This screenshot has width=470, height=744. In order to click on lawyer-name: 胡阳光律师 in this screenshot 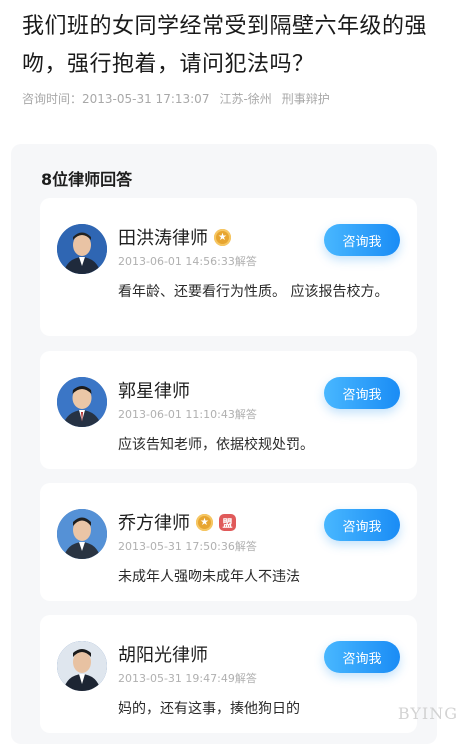, I will do `click(163, 654)`.